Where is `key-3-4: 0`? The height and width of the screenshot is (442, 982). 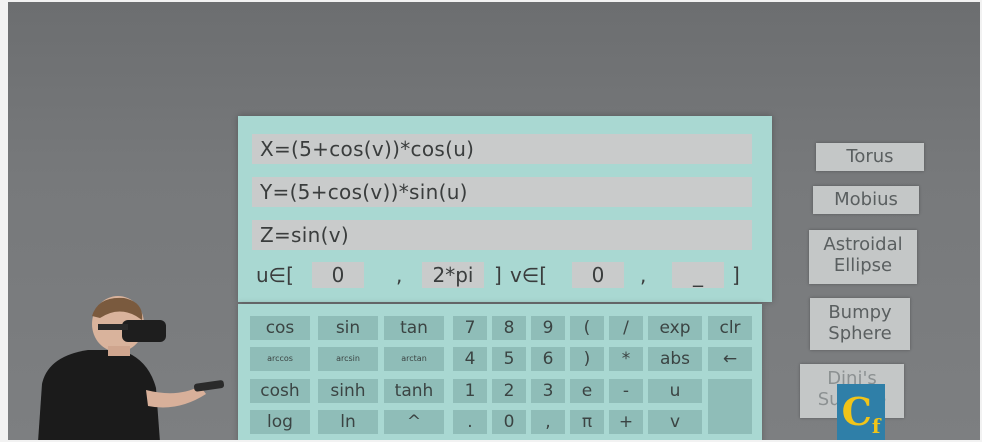
key-3-4: 0 is located at coordinates (509, 422).